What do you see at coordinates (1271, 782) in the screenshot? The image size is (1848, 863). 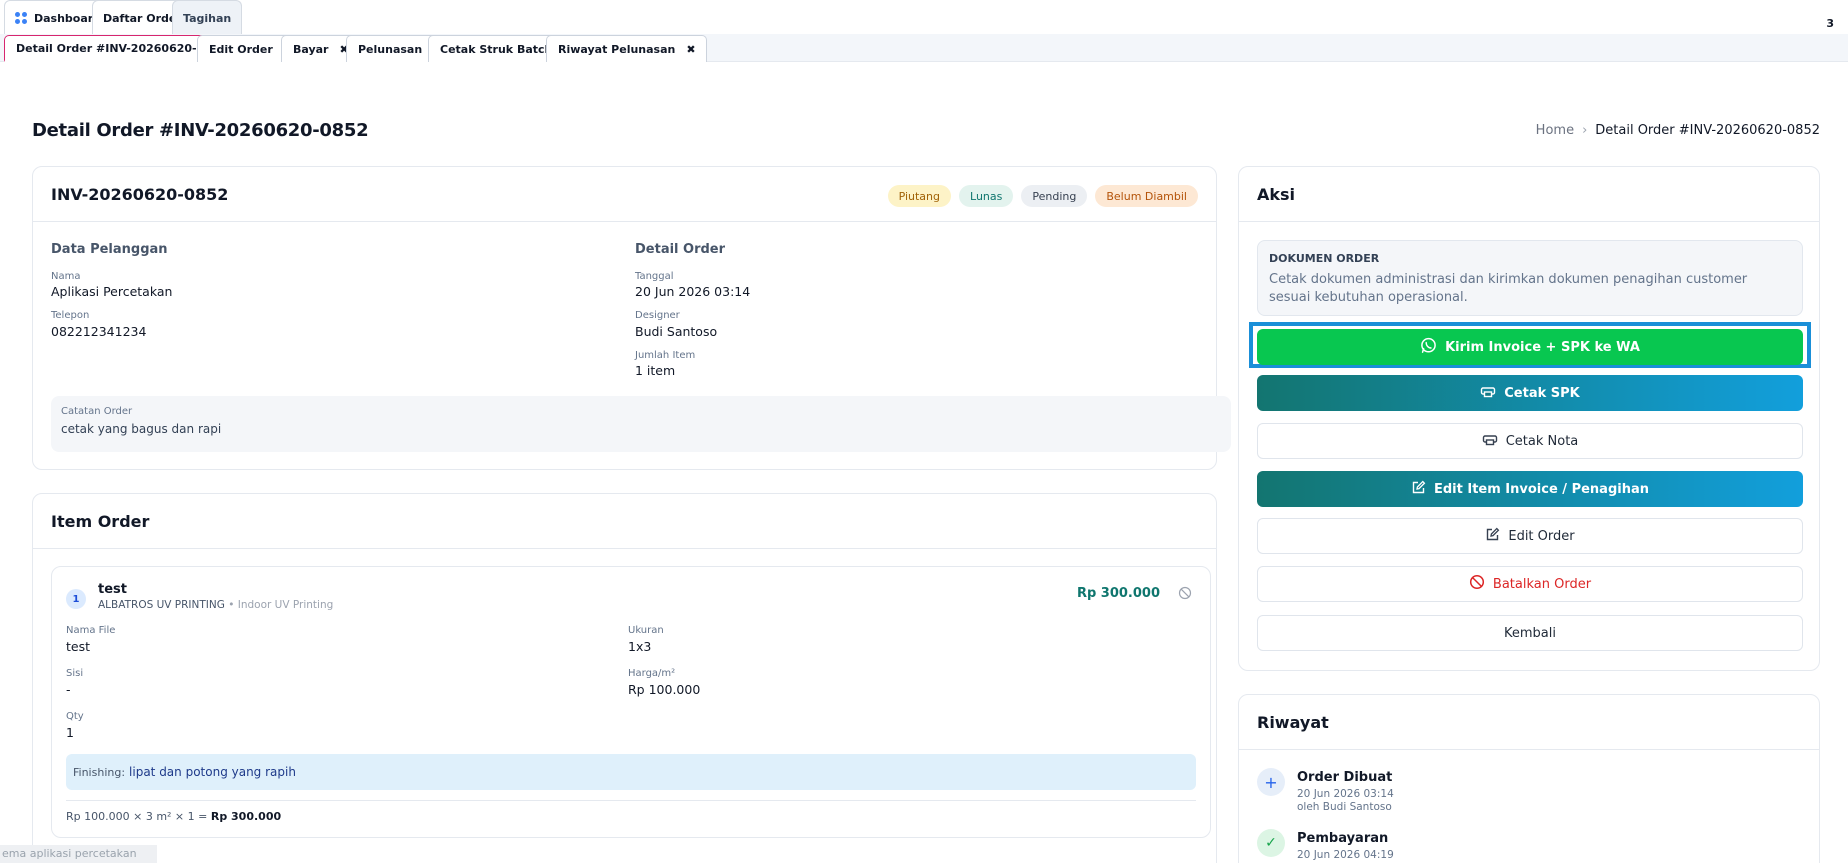 I see `plus-icon: +` at bounding box center [1271, 782].